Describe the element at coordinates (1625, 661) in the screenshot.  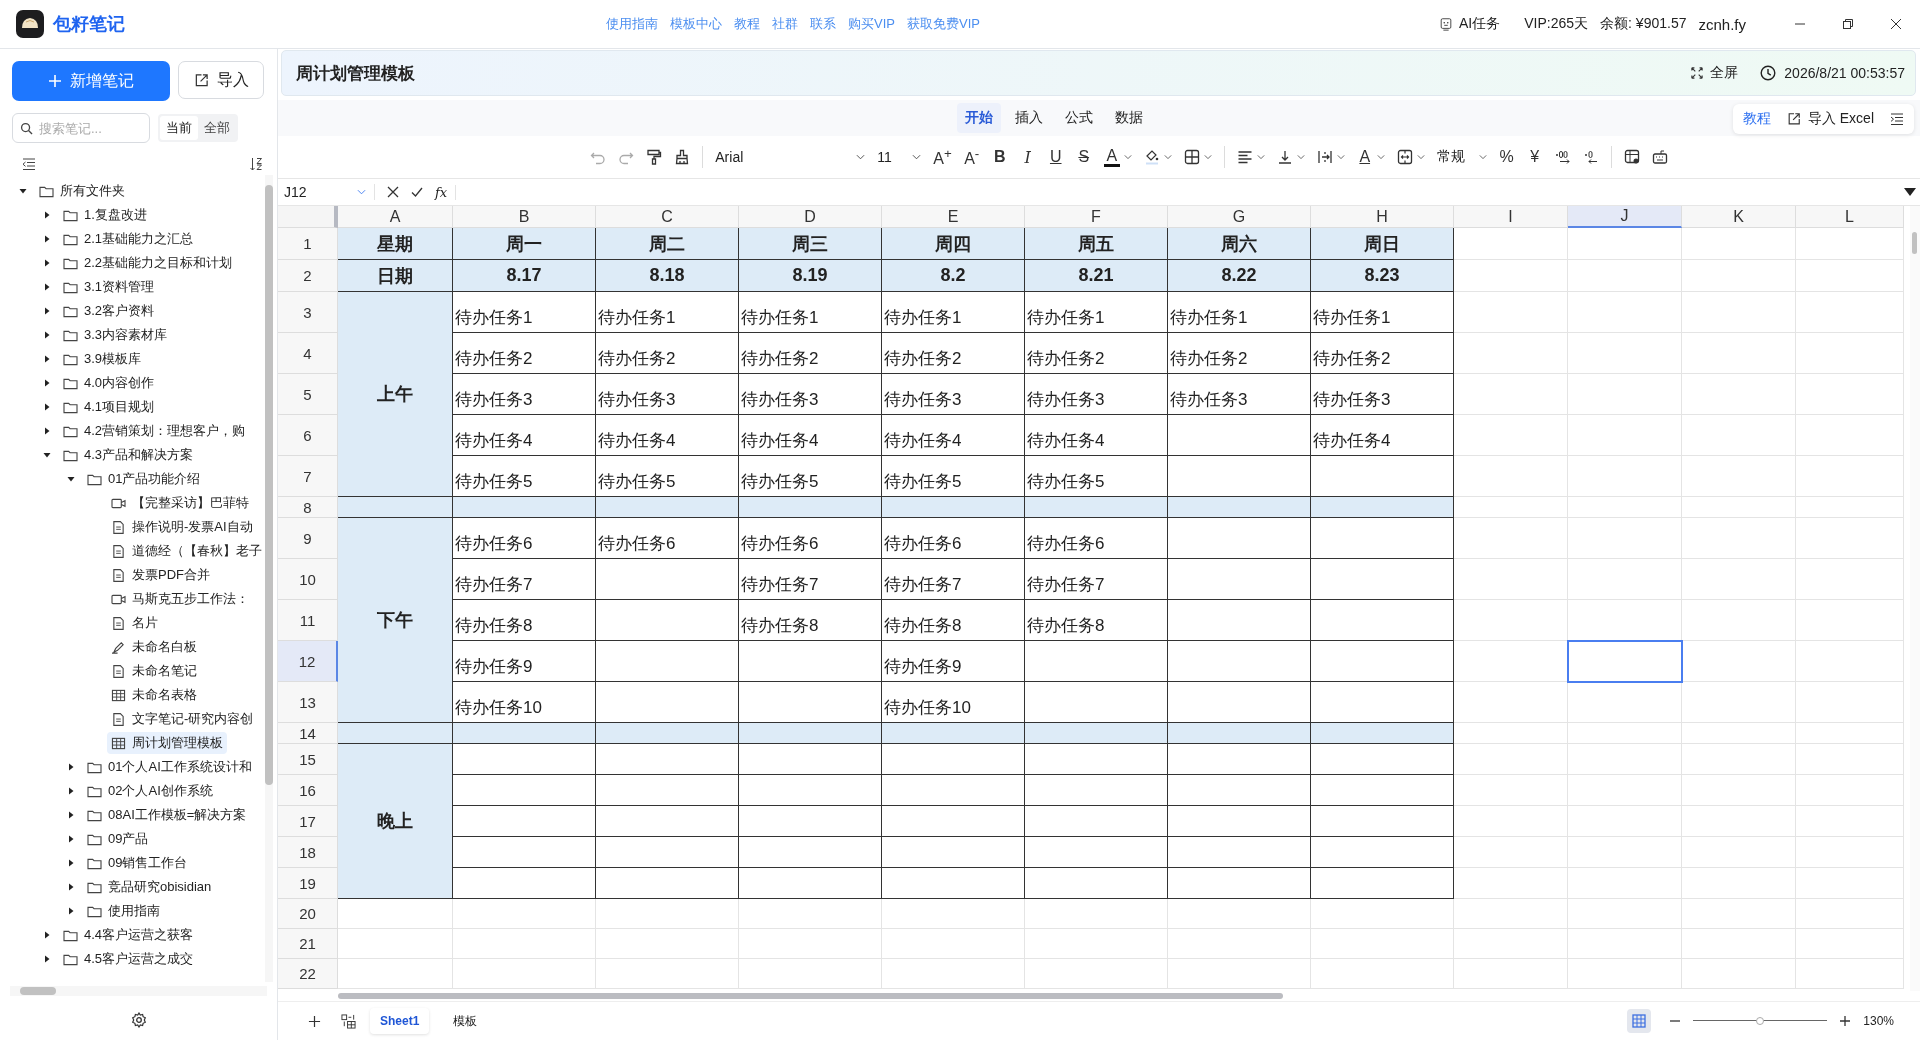
I see `selected-cell-outline` at that location.